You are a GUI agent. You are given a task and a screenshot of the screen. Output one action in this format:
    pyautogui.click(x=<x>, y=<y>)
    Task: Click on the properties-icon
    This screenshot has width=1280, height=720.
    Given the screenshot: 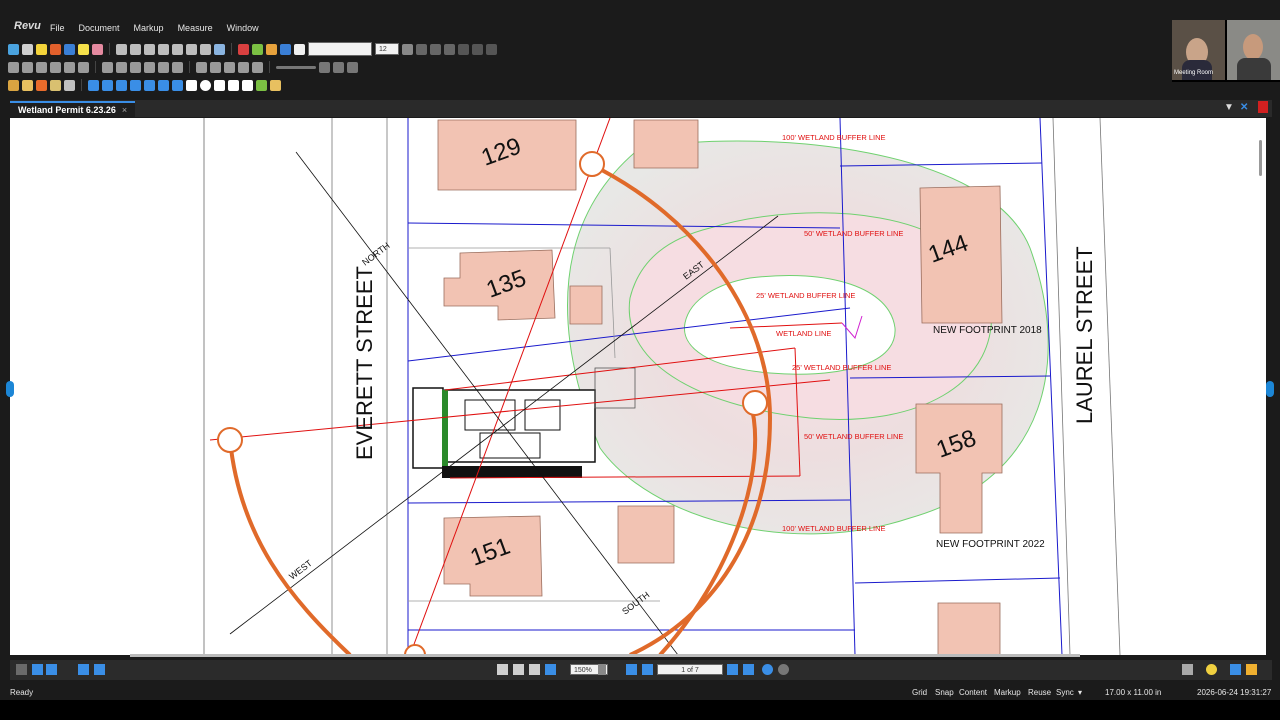 What is the action you would take?
    pyautogui.click(x=243, y=49)
    